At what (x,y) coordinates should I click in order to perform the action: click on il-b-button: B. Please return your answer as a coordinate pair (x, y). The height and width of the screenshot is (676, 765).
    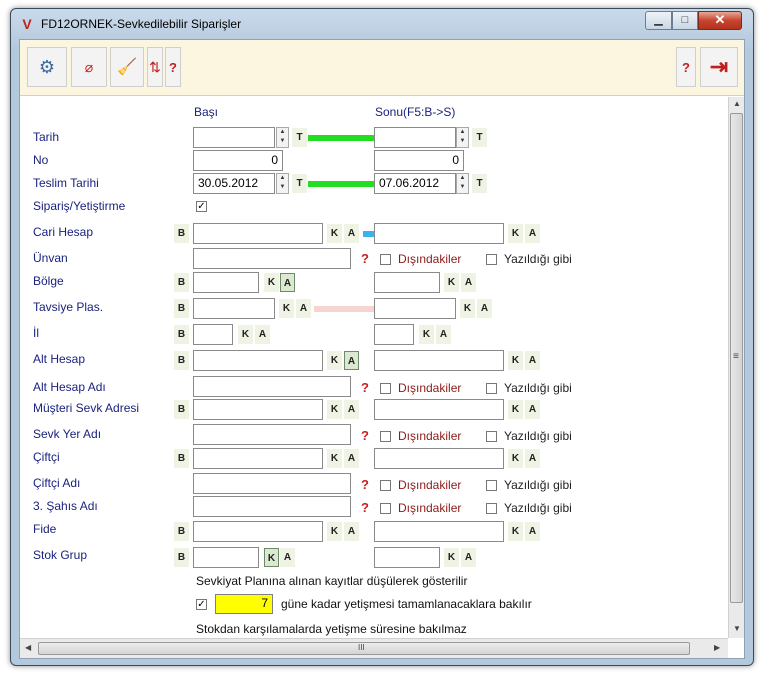
    Looking at the image, I should click on (181, 334).